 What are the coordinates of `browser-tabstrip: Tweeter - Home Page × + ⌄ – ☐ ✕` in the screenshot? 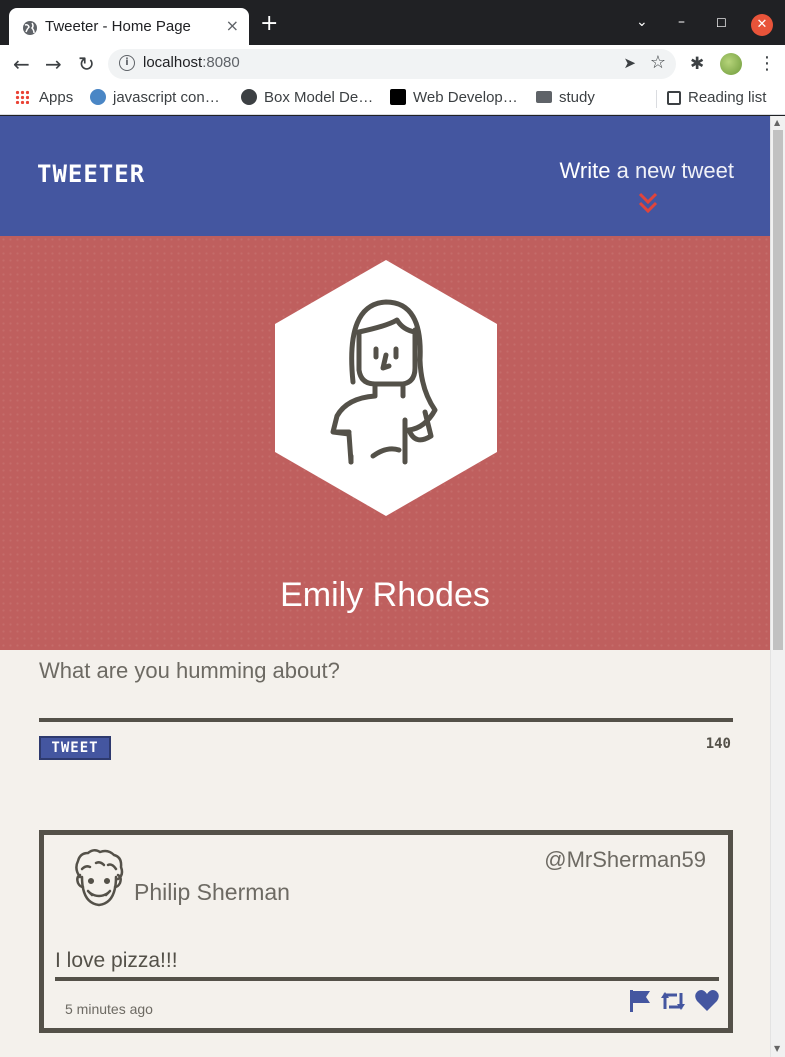 It's located at (392, 23).